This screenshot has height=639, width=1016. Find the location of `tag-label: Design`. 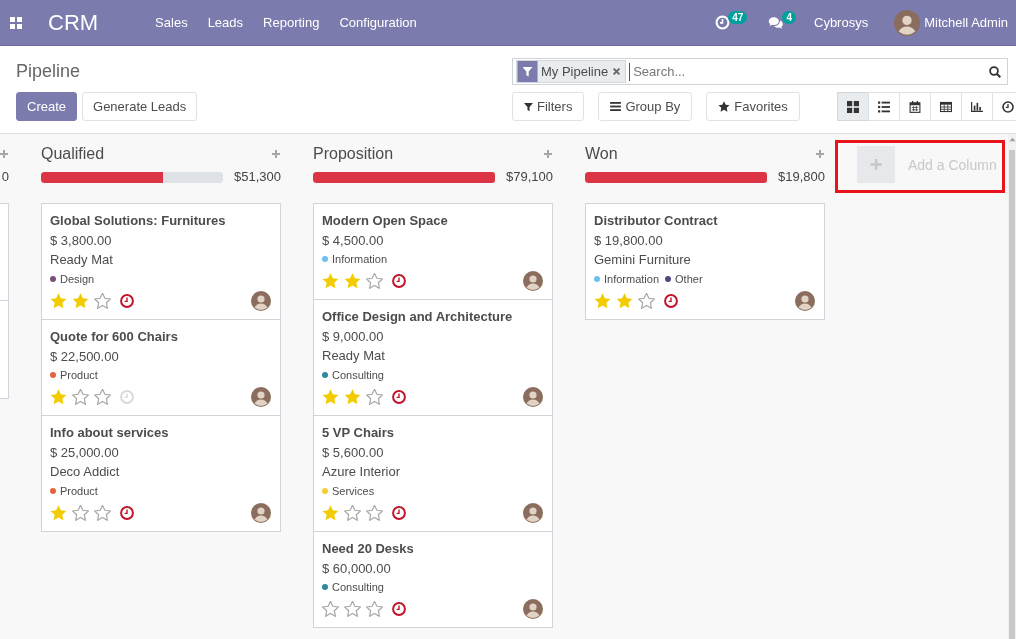

tag-label: Design is located at coordinates (77, 279).